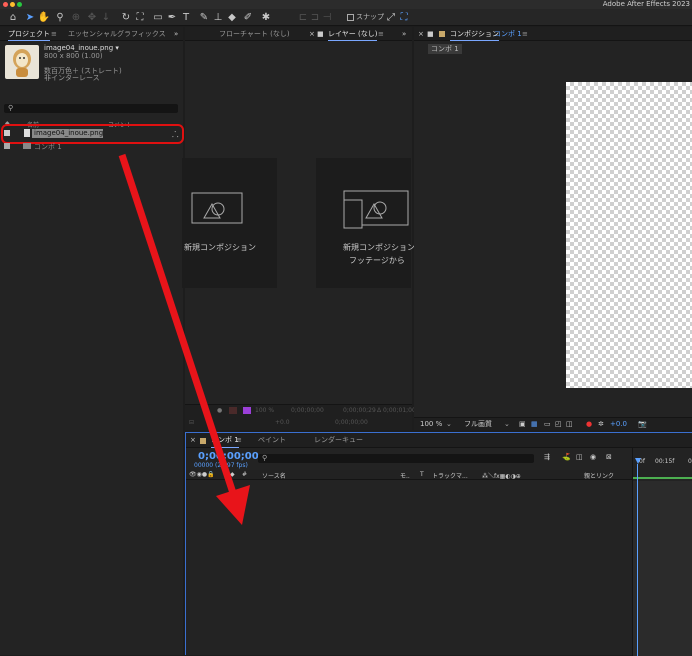  I want to click on tab-layer: レイヤー (なし), so click(353, 34).